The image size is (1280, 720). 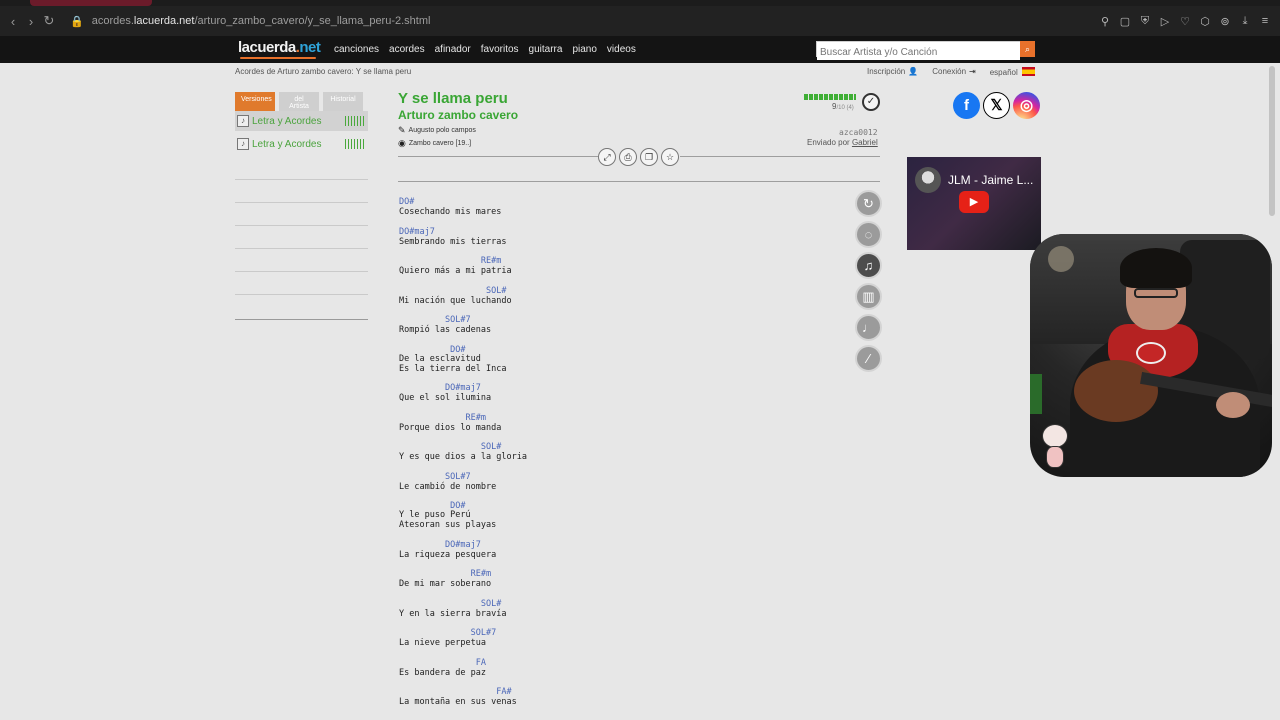 I want to click on nav-afinador: afinador, so click(x=453, y=49).